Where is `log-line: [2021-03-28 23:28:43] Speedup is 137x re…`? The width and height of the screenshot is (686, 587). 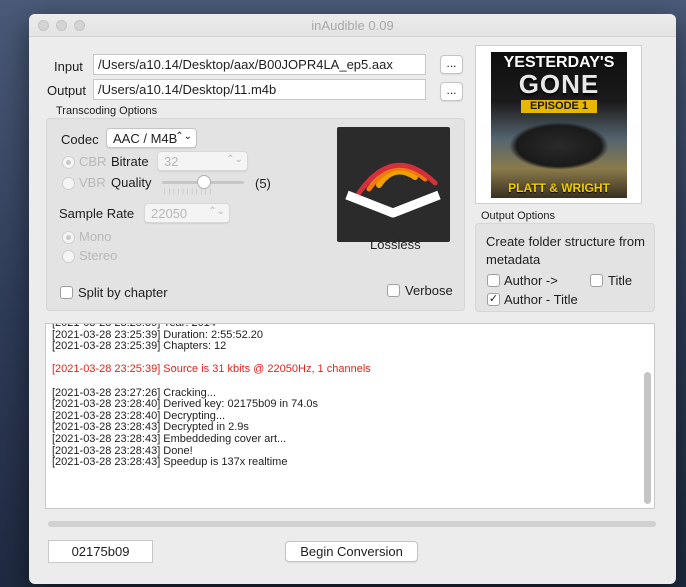 log-line: [2021-03-28 23:28:43] Speedup is 137x re… is located at coordinates (170, 462).